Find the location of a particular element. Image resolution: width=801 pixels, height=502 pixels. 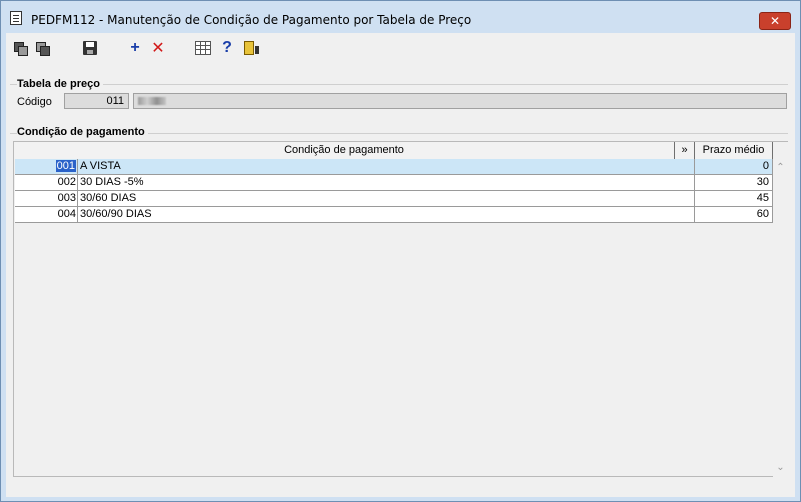

last-record-icon is located at coordinates (43, 48).